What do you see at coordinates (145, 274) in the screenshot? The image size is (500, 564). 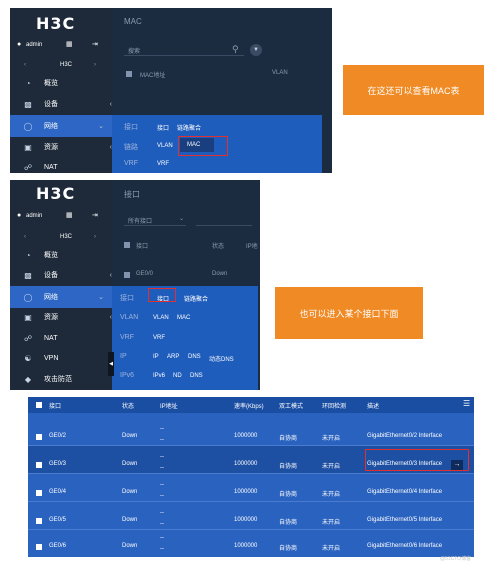 I see `row-interface: GE0/0` at bounding box center [145, 274].